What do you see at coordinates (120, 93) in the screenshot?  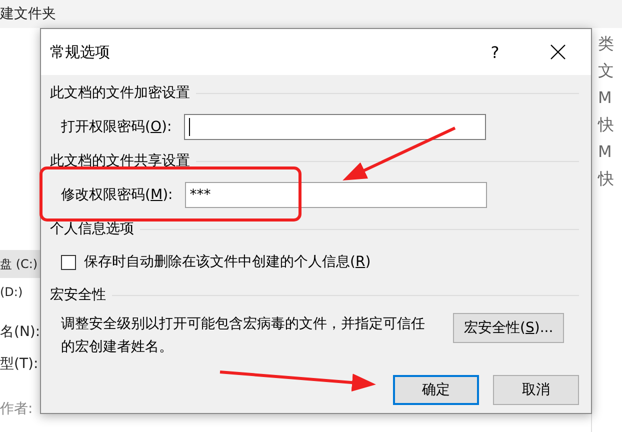 I see `section-title: 此文档的文件加密设置` at bounding box center [120, 93].